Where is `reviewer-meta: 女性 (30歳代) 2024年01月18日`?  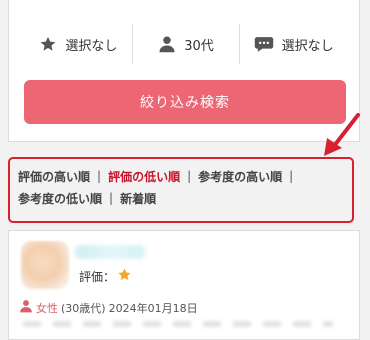 reviewer-meta: 女性 (30歳代) 2024年01月18日 is located at coordinates (108, 307).